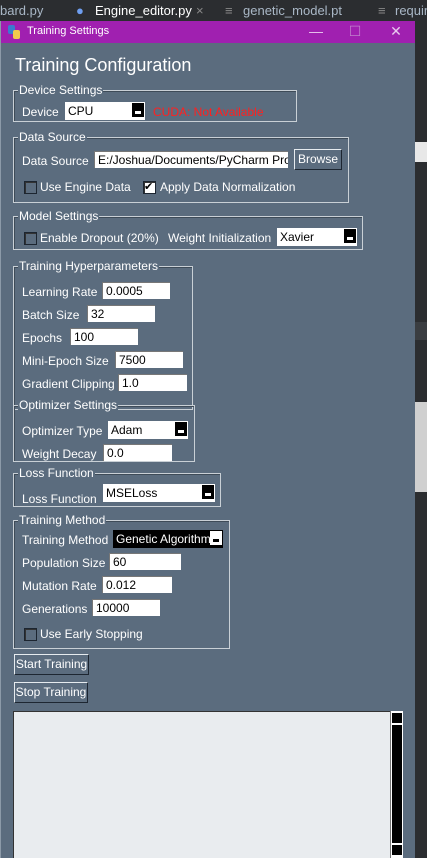  I want to click on scroll-down-arrow-icon, so click(397, 850).